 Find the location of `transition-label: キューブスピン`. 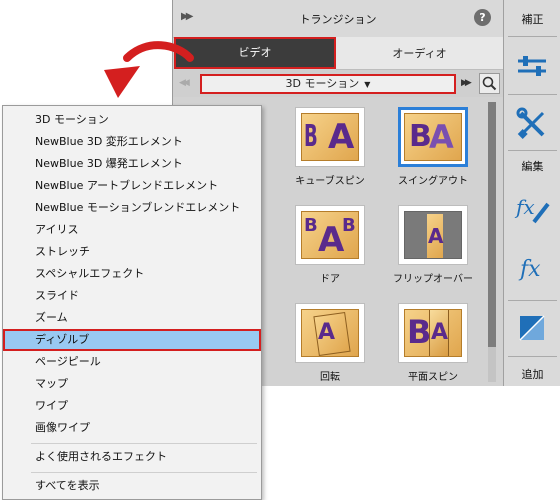

transition-label: キューブスピン is located at coordinates (330, 181).